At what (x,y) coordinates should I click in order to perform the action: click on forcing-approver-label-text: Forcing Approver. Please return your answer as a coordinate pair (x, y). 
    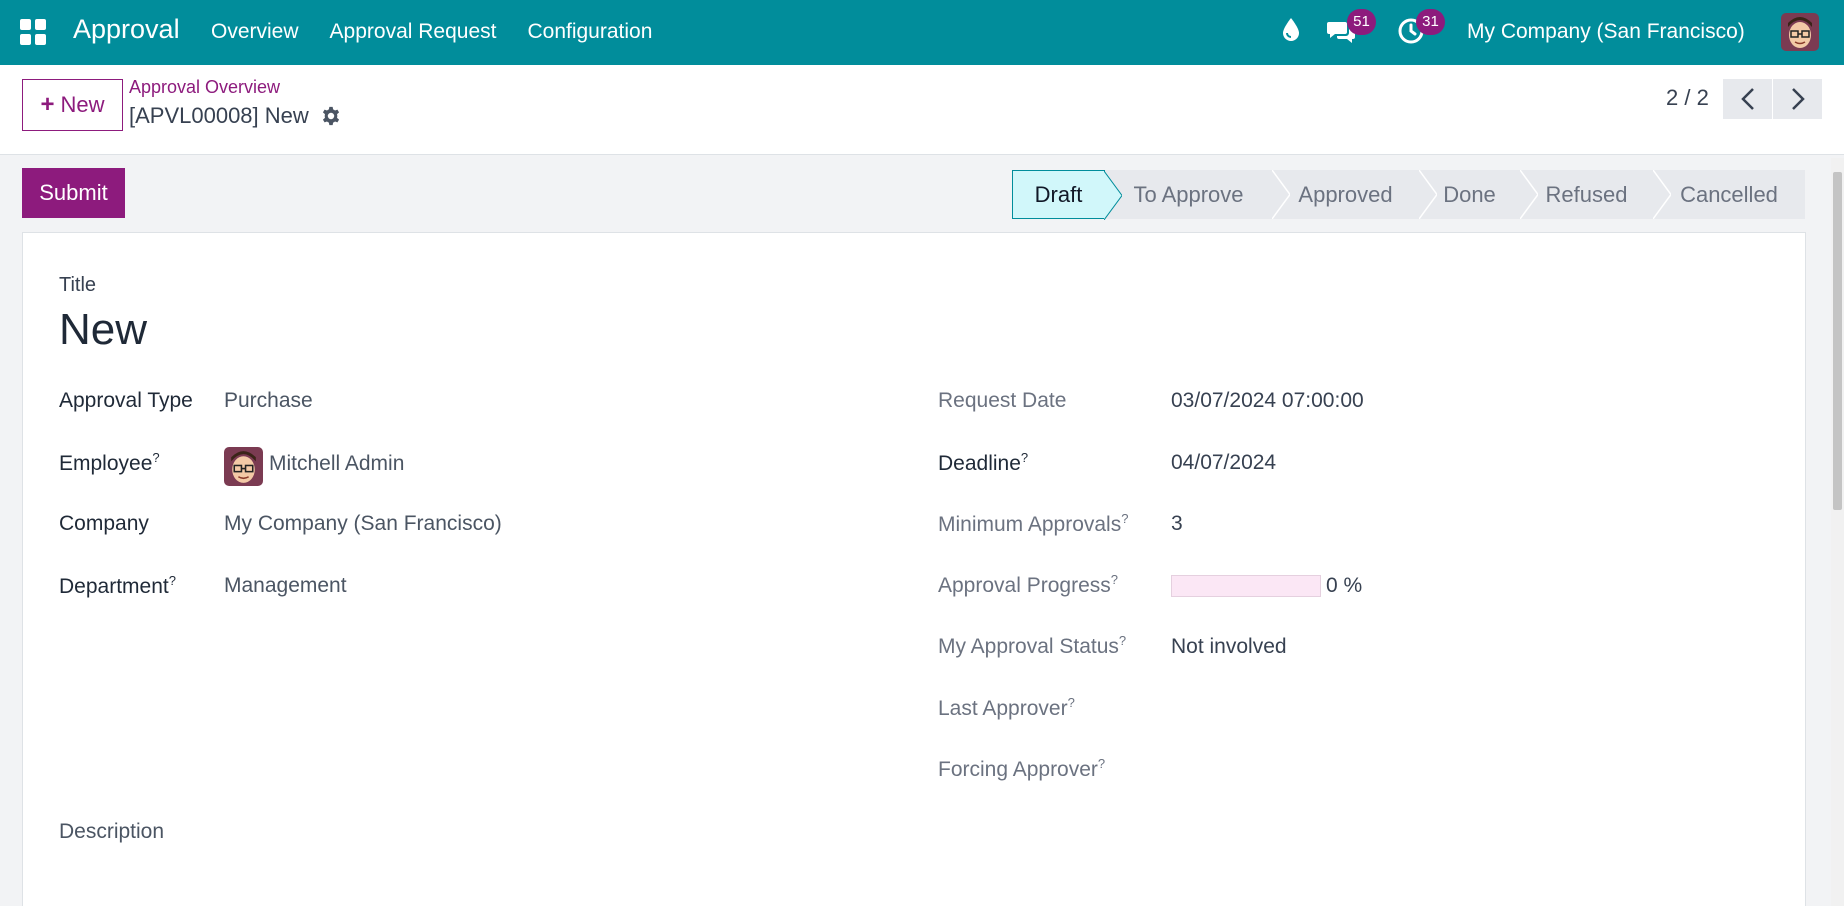
    Looking at the image, I should click on (1018, 769).